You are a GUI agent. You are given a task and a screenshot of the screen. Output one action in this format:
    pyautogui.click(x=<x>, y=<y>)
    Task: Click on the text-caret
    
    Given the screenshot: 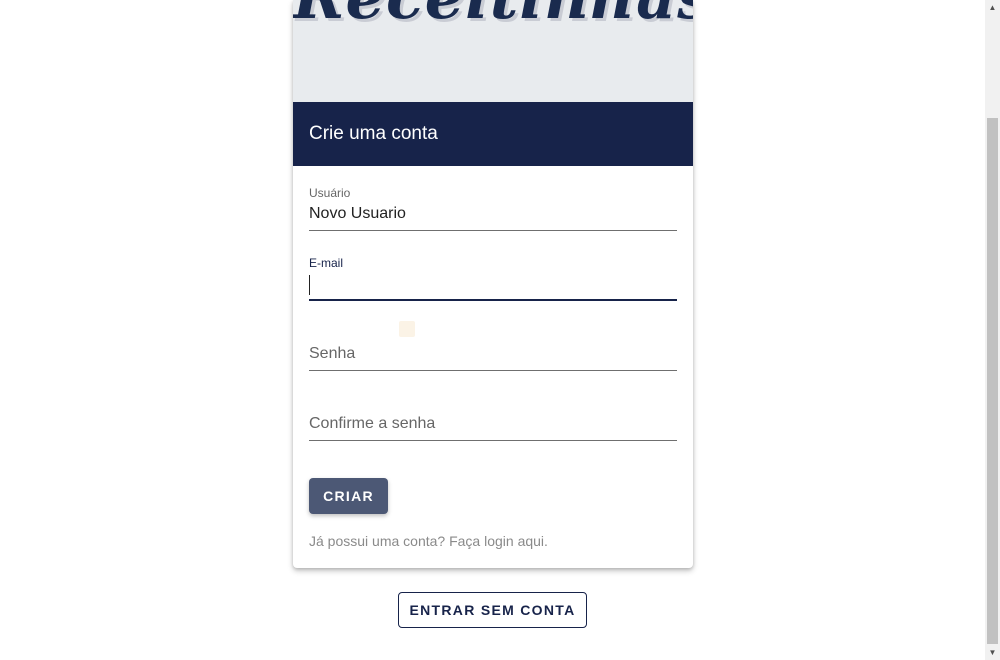 What is the action you would take?
    pyautogui.click(x=309, y=285)
    